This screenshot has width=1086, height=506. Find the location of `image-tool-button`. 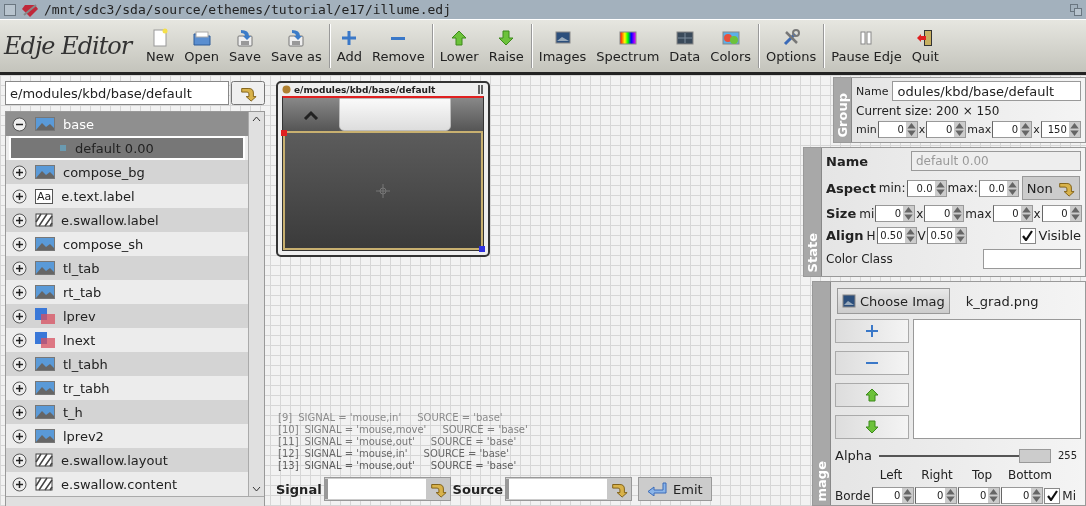

image-tool-button is located at coordinates (872, 331).